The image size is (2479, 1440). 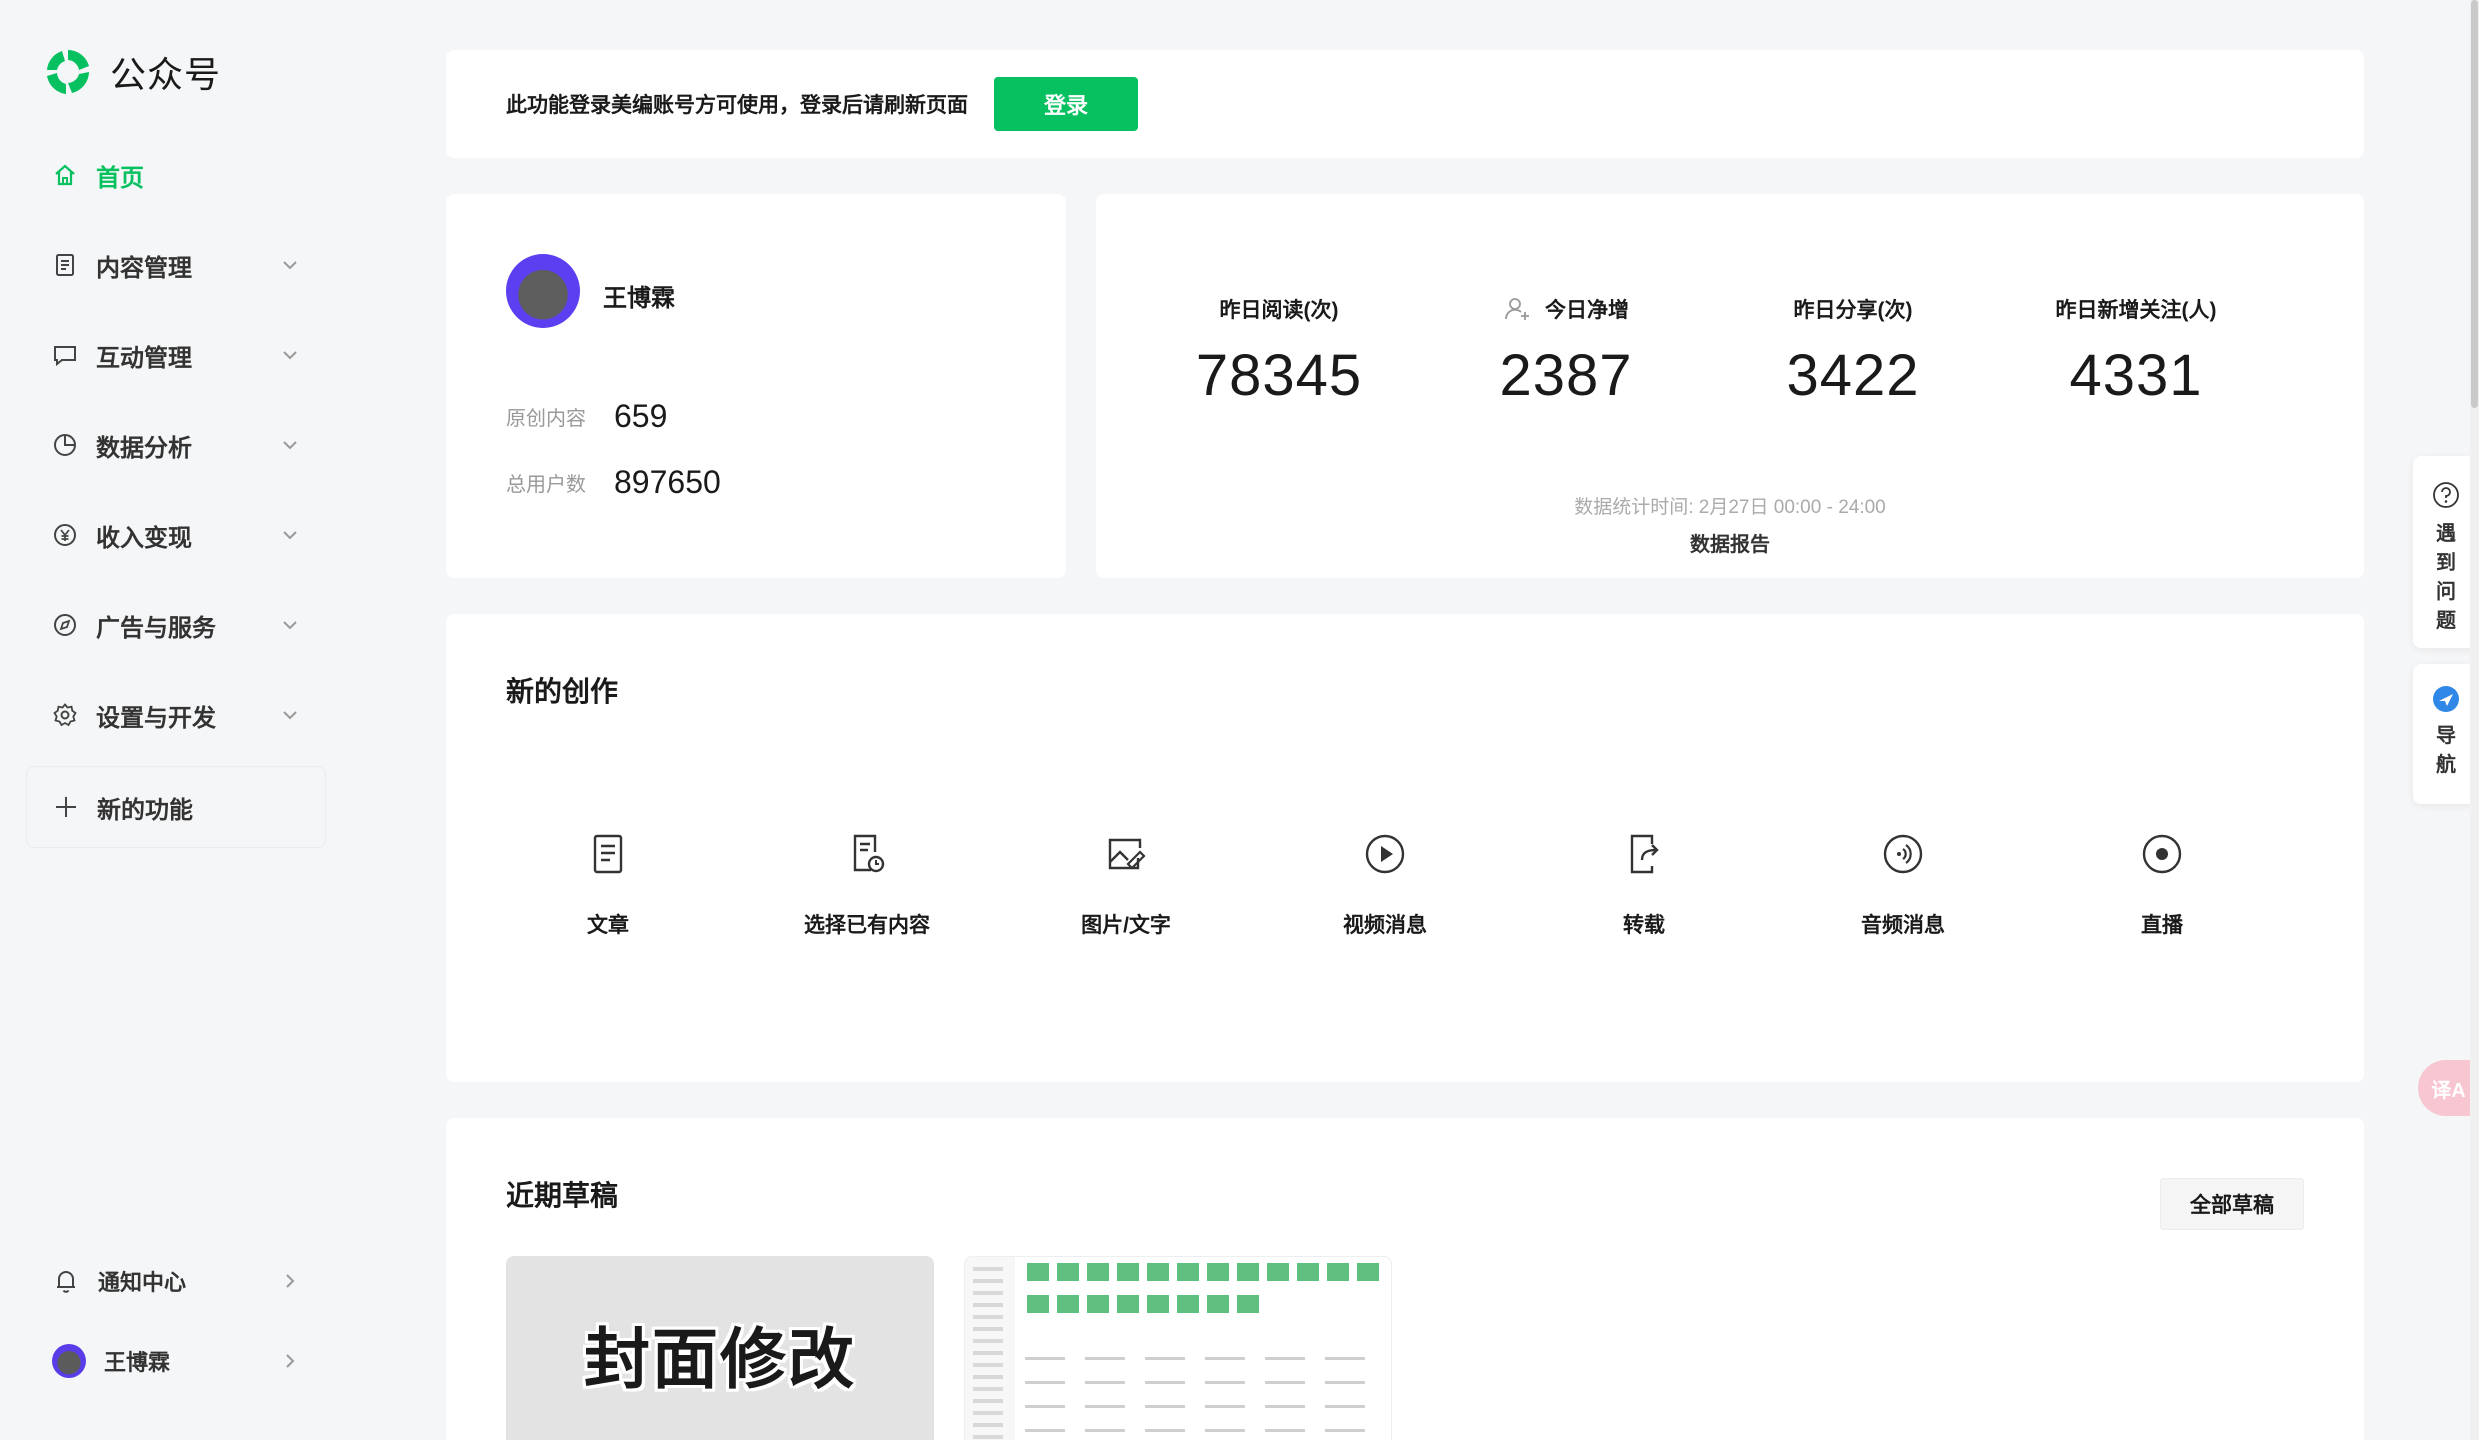 I want to click on plus-icon, so click(x=66, y=807).